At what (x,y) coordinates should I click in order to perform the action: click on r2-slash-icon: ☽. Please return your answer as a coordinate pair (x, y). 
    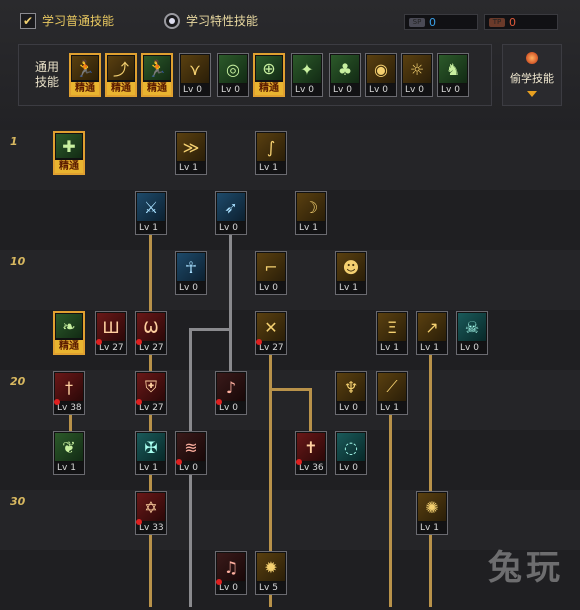
    Looking at the image, I should click on (311, 207).